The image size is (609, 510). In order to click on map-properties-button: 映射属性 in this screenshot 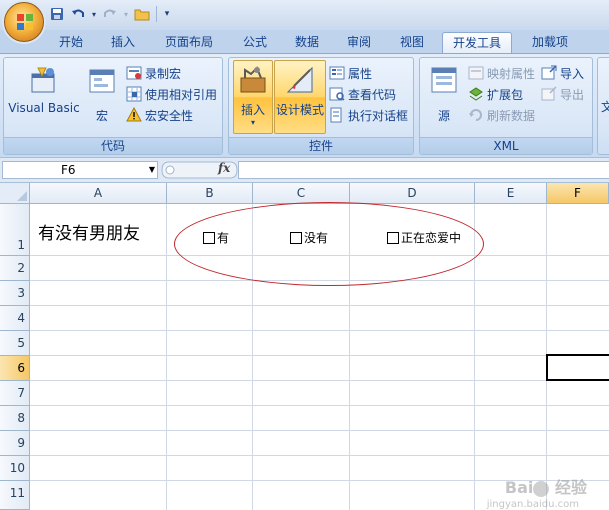, I will do `click(501, 73)`.